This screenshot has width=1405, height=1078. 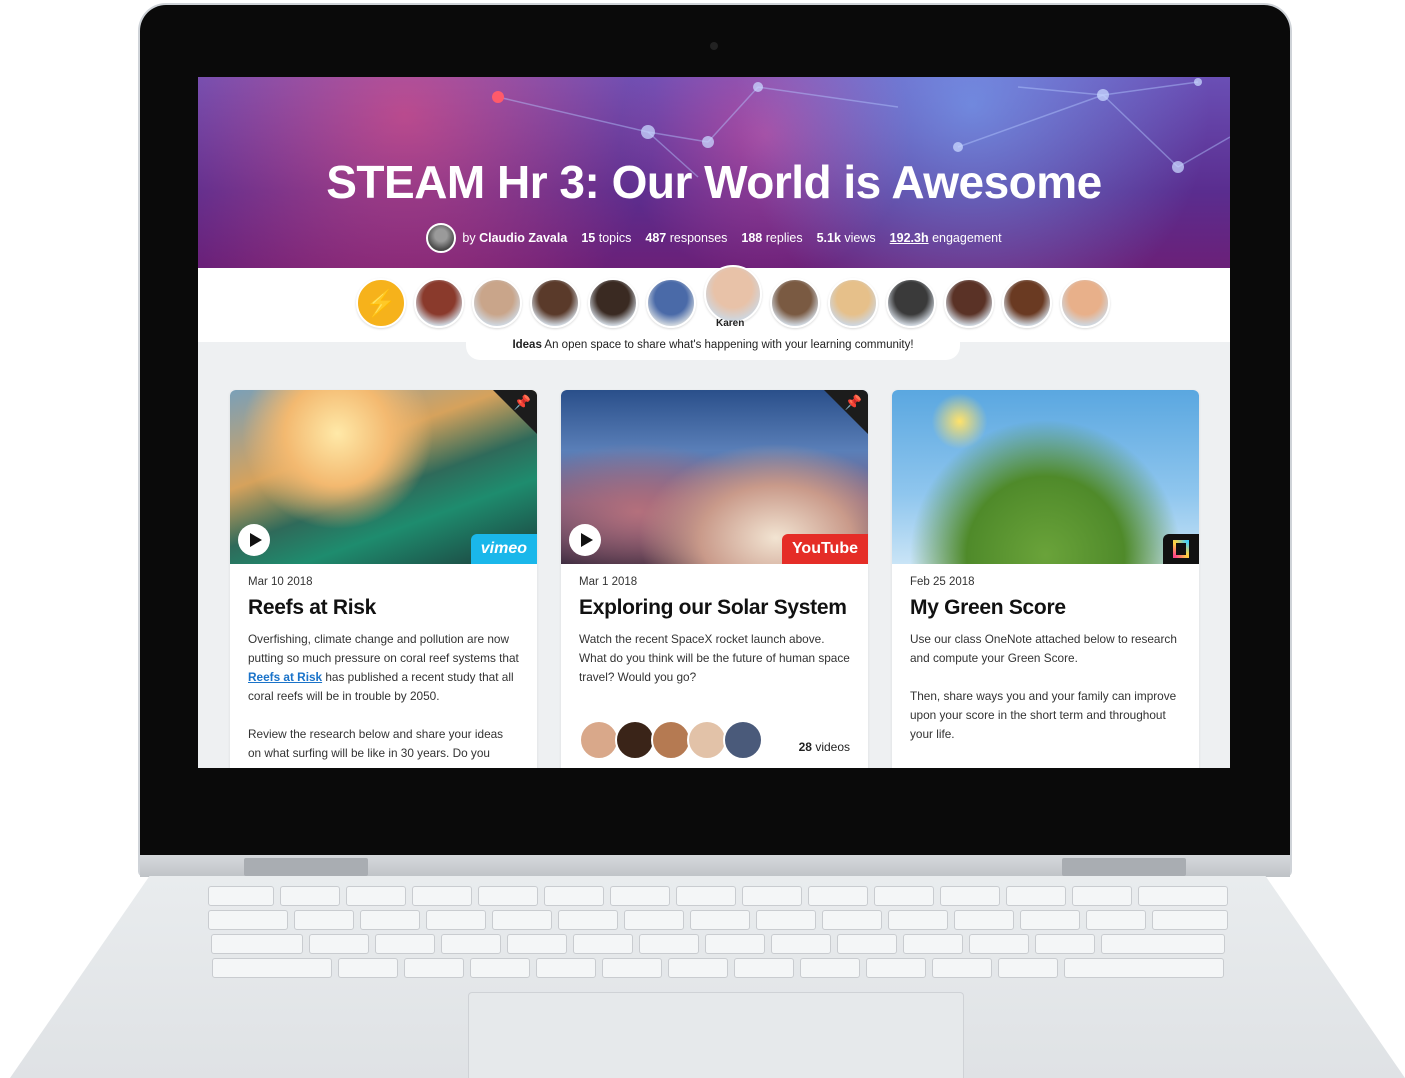 I want to click on stat-engagement-label: engagement, so click(x=967, y=238).